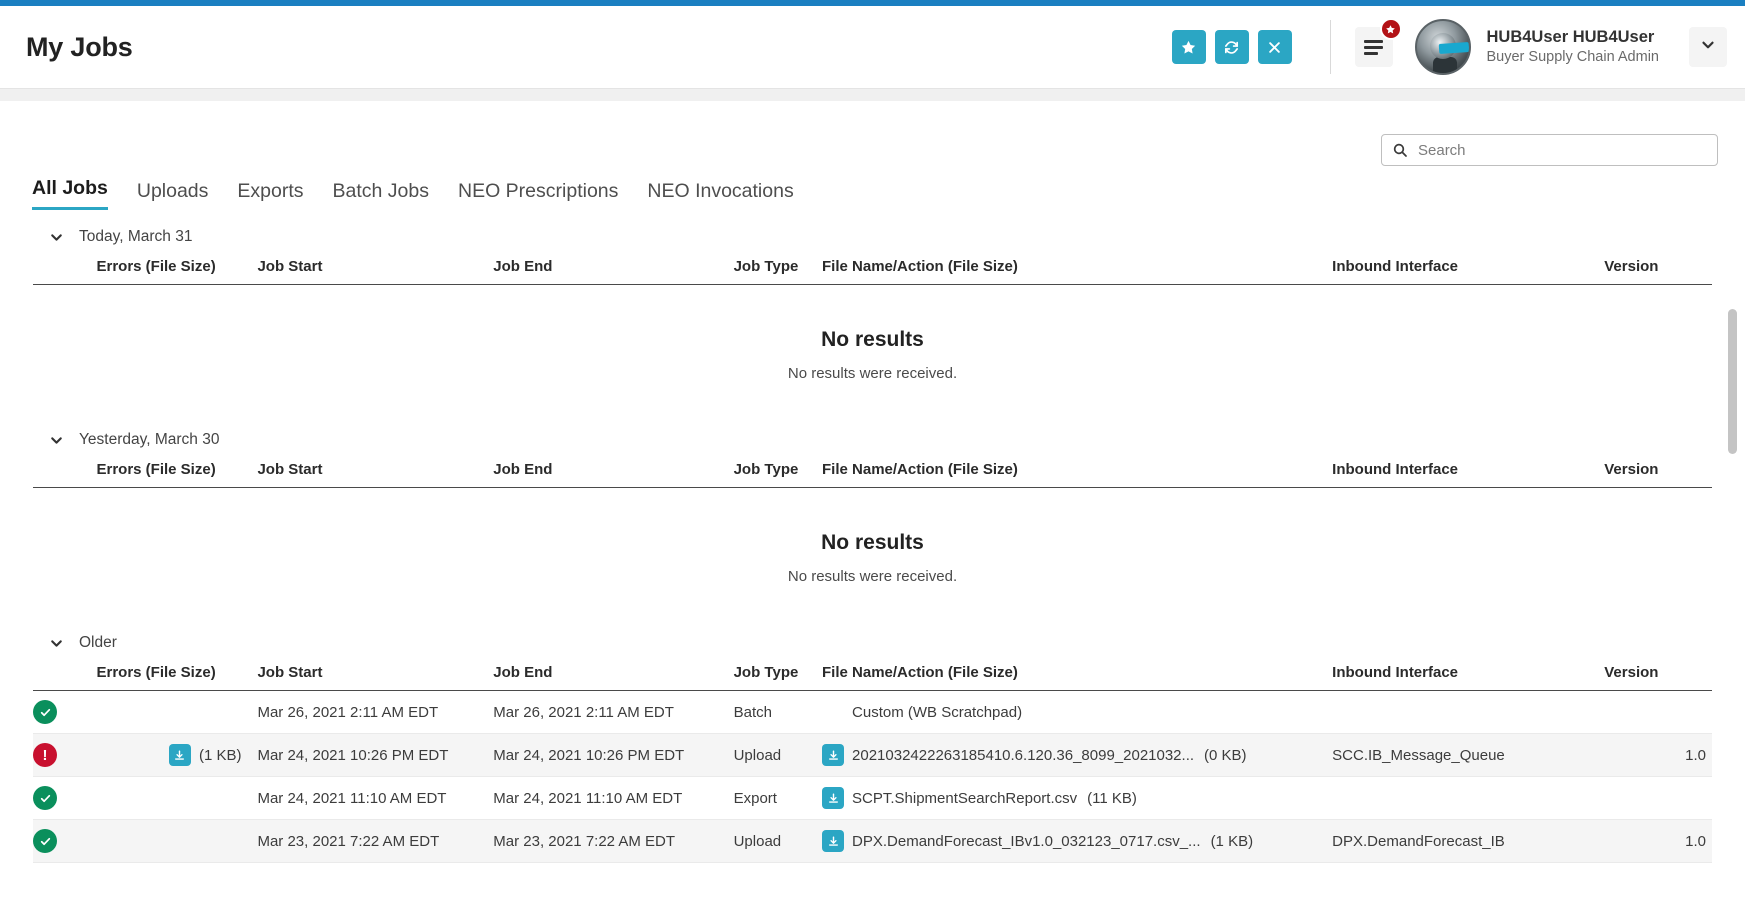  What do you see at coordinates (1732, 546) in the screenshot?
I see `vertical-scrollbar` at bounding box center [1732, 546].